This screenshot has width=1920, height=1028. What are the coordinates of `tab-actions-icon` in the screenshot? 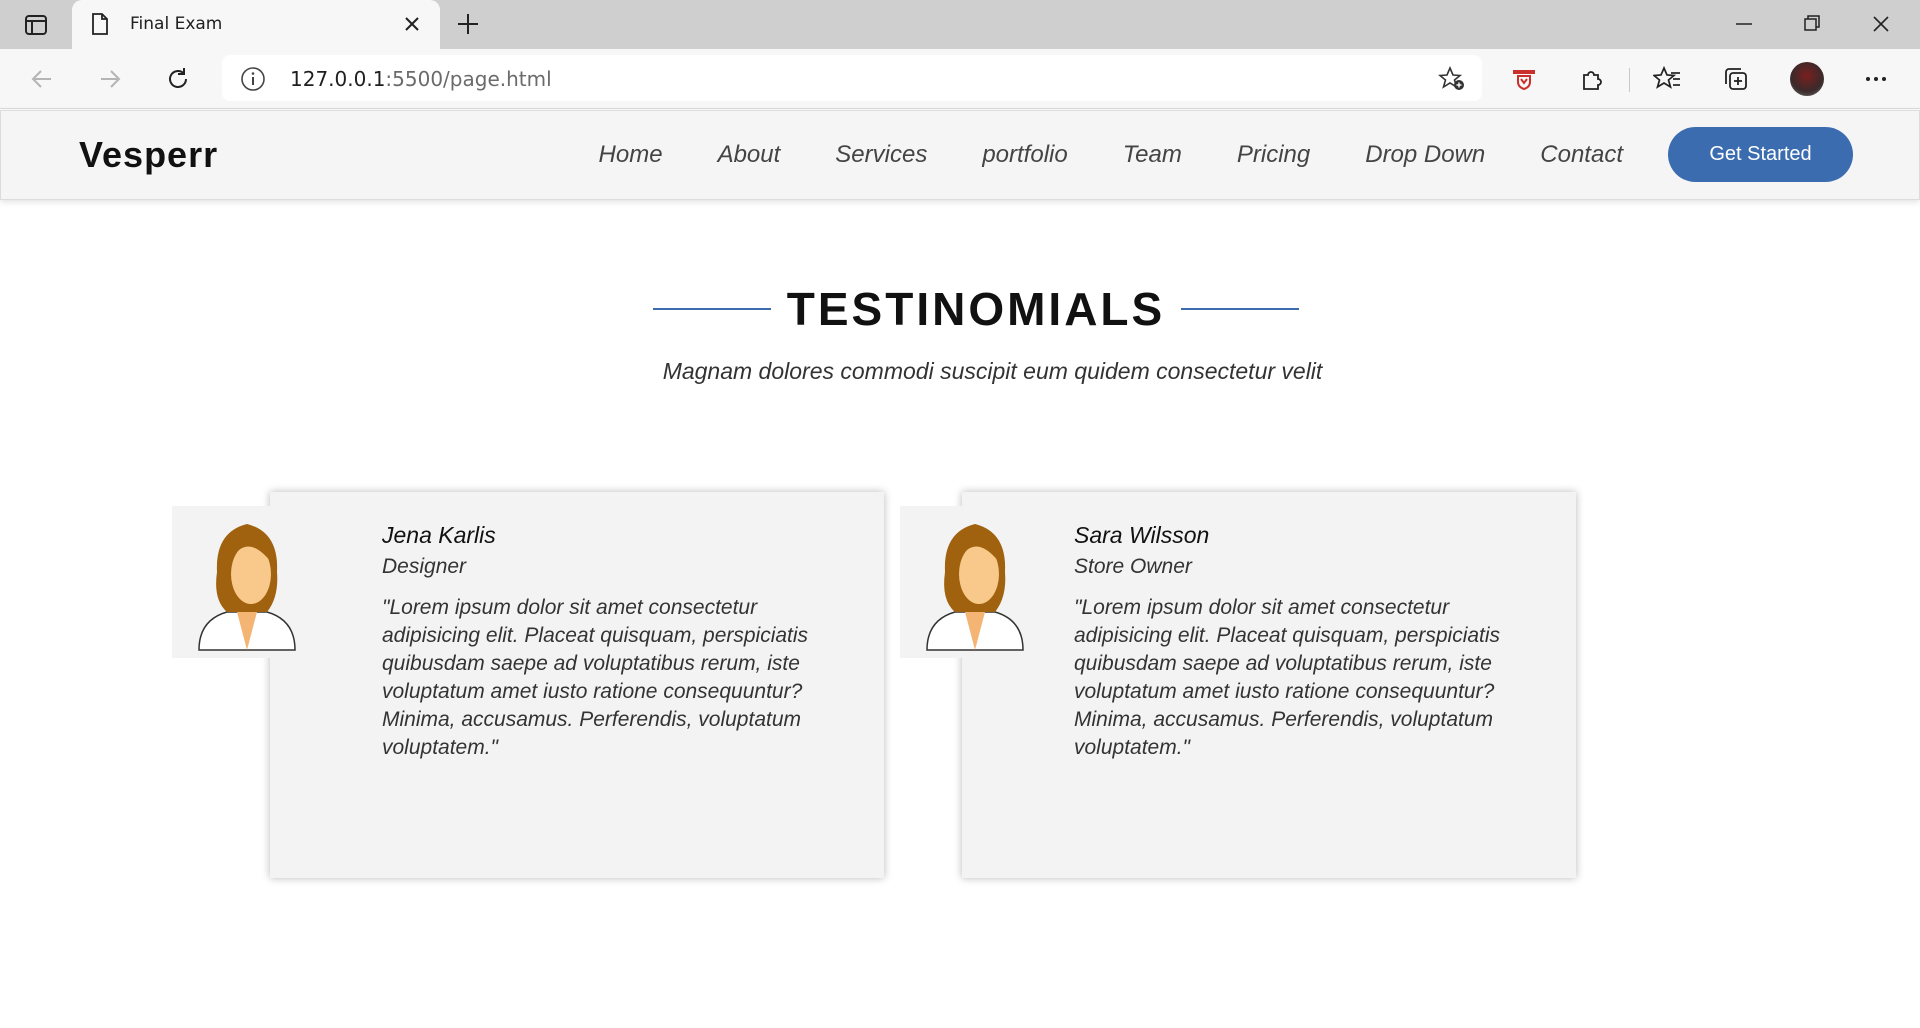 It's located at (36, 25).